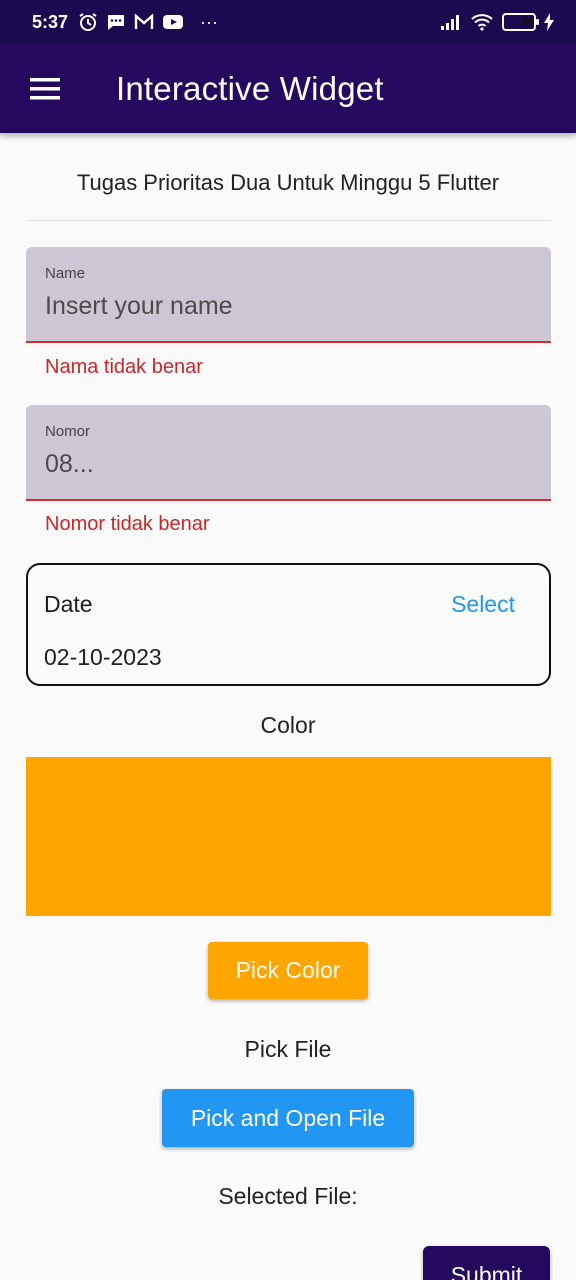  I want to click on battery-icon: 88, so click(520, 22).